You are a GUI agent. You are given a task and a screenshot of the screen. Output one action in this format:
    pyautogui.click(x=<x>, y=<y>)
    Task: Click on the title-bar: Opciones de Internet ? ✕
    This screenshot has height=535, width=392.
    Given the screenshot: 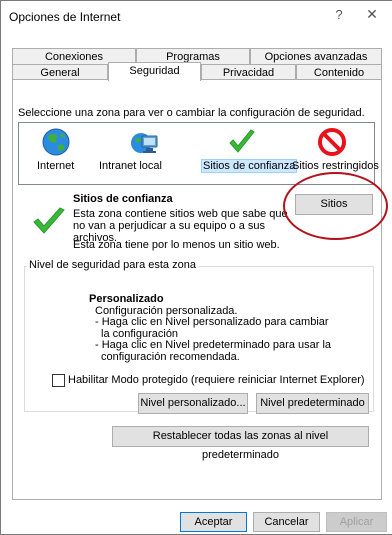 What is the action you would take?
    pyautogui.click(x=196, y=16)
    